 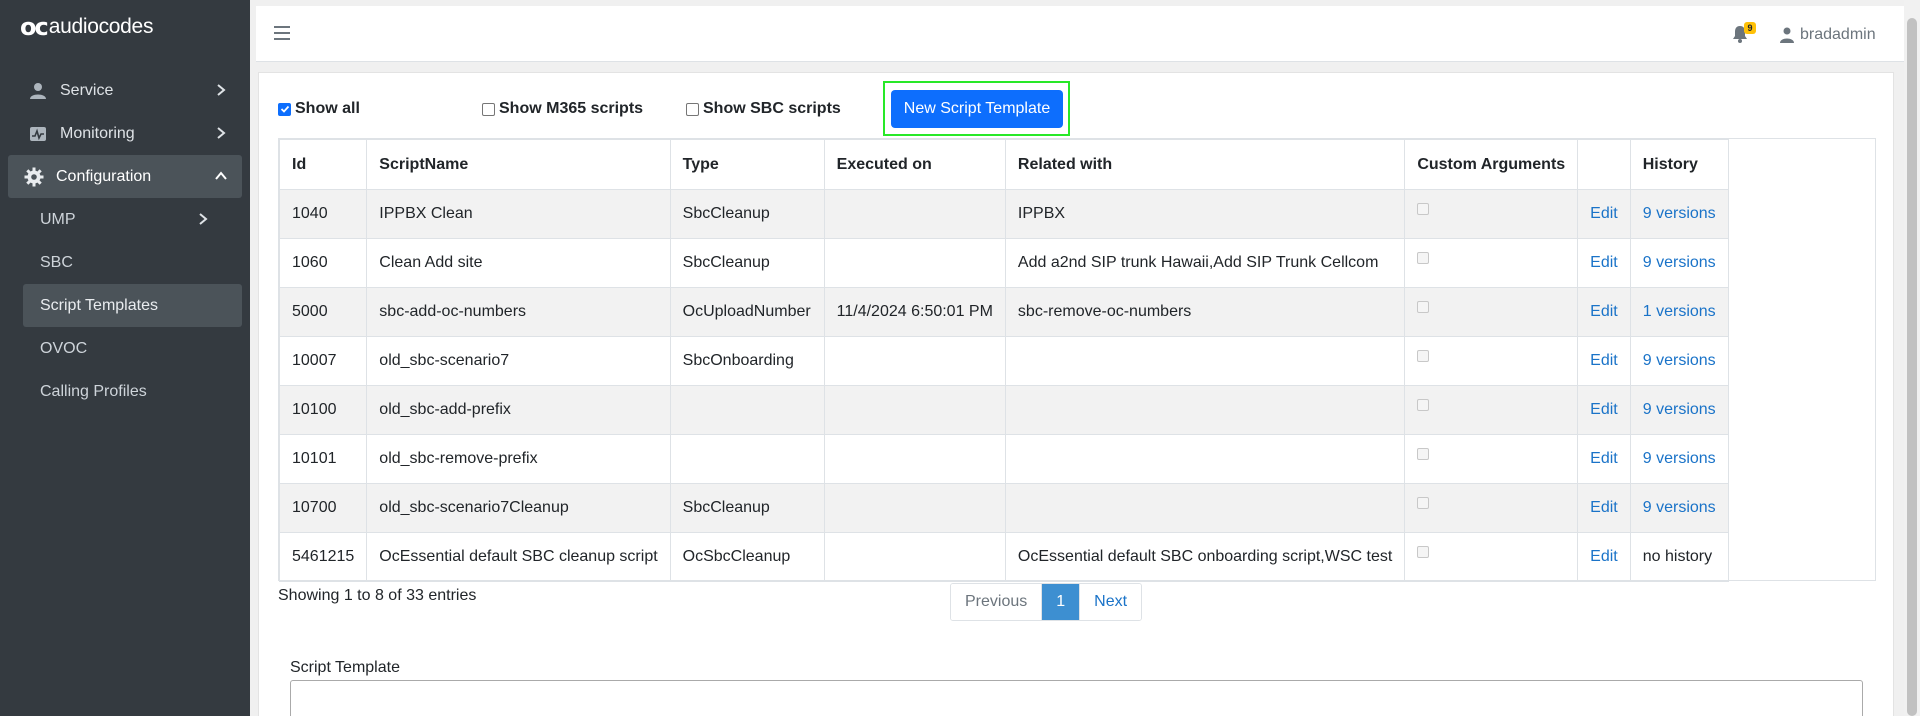 I want to click on current-page-button: 1, so click(x=1061, y=602).